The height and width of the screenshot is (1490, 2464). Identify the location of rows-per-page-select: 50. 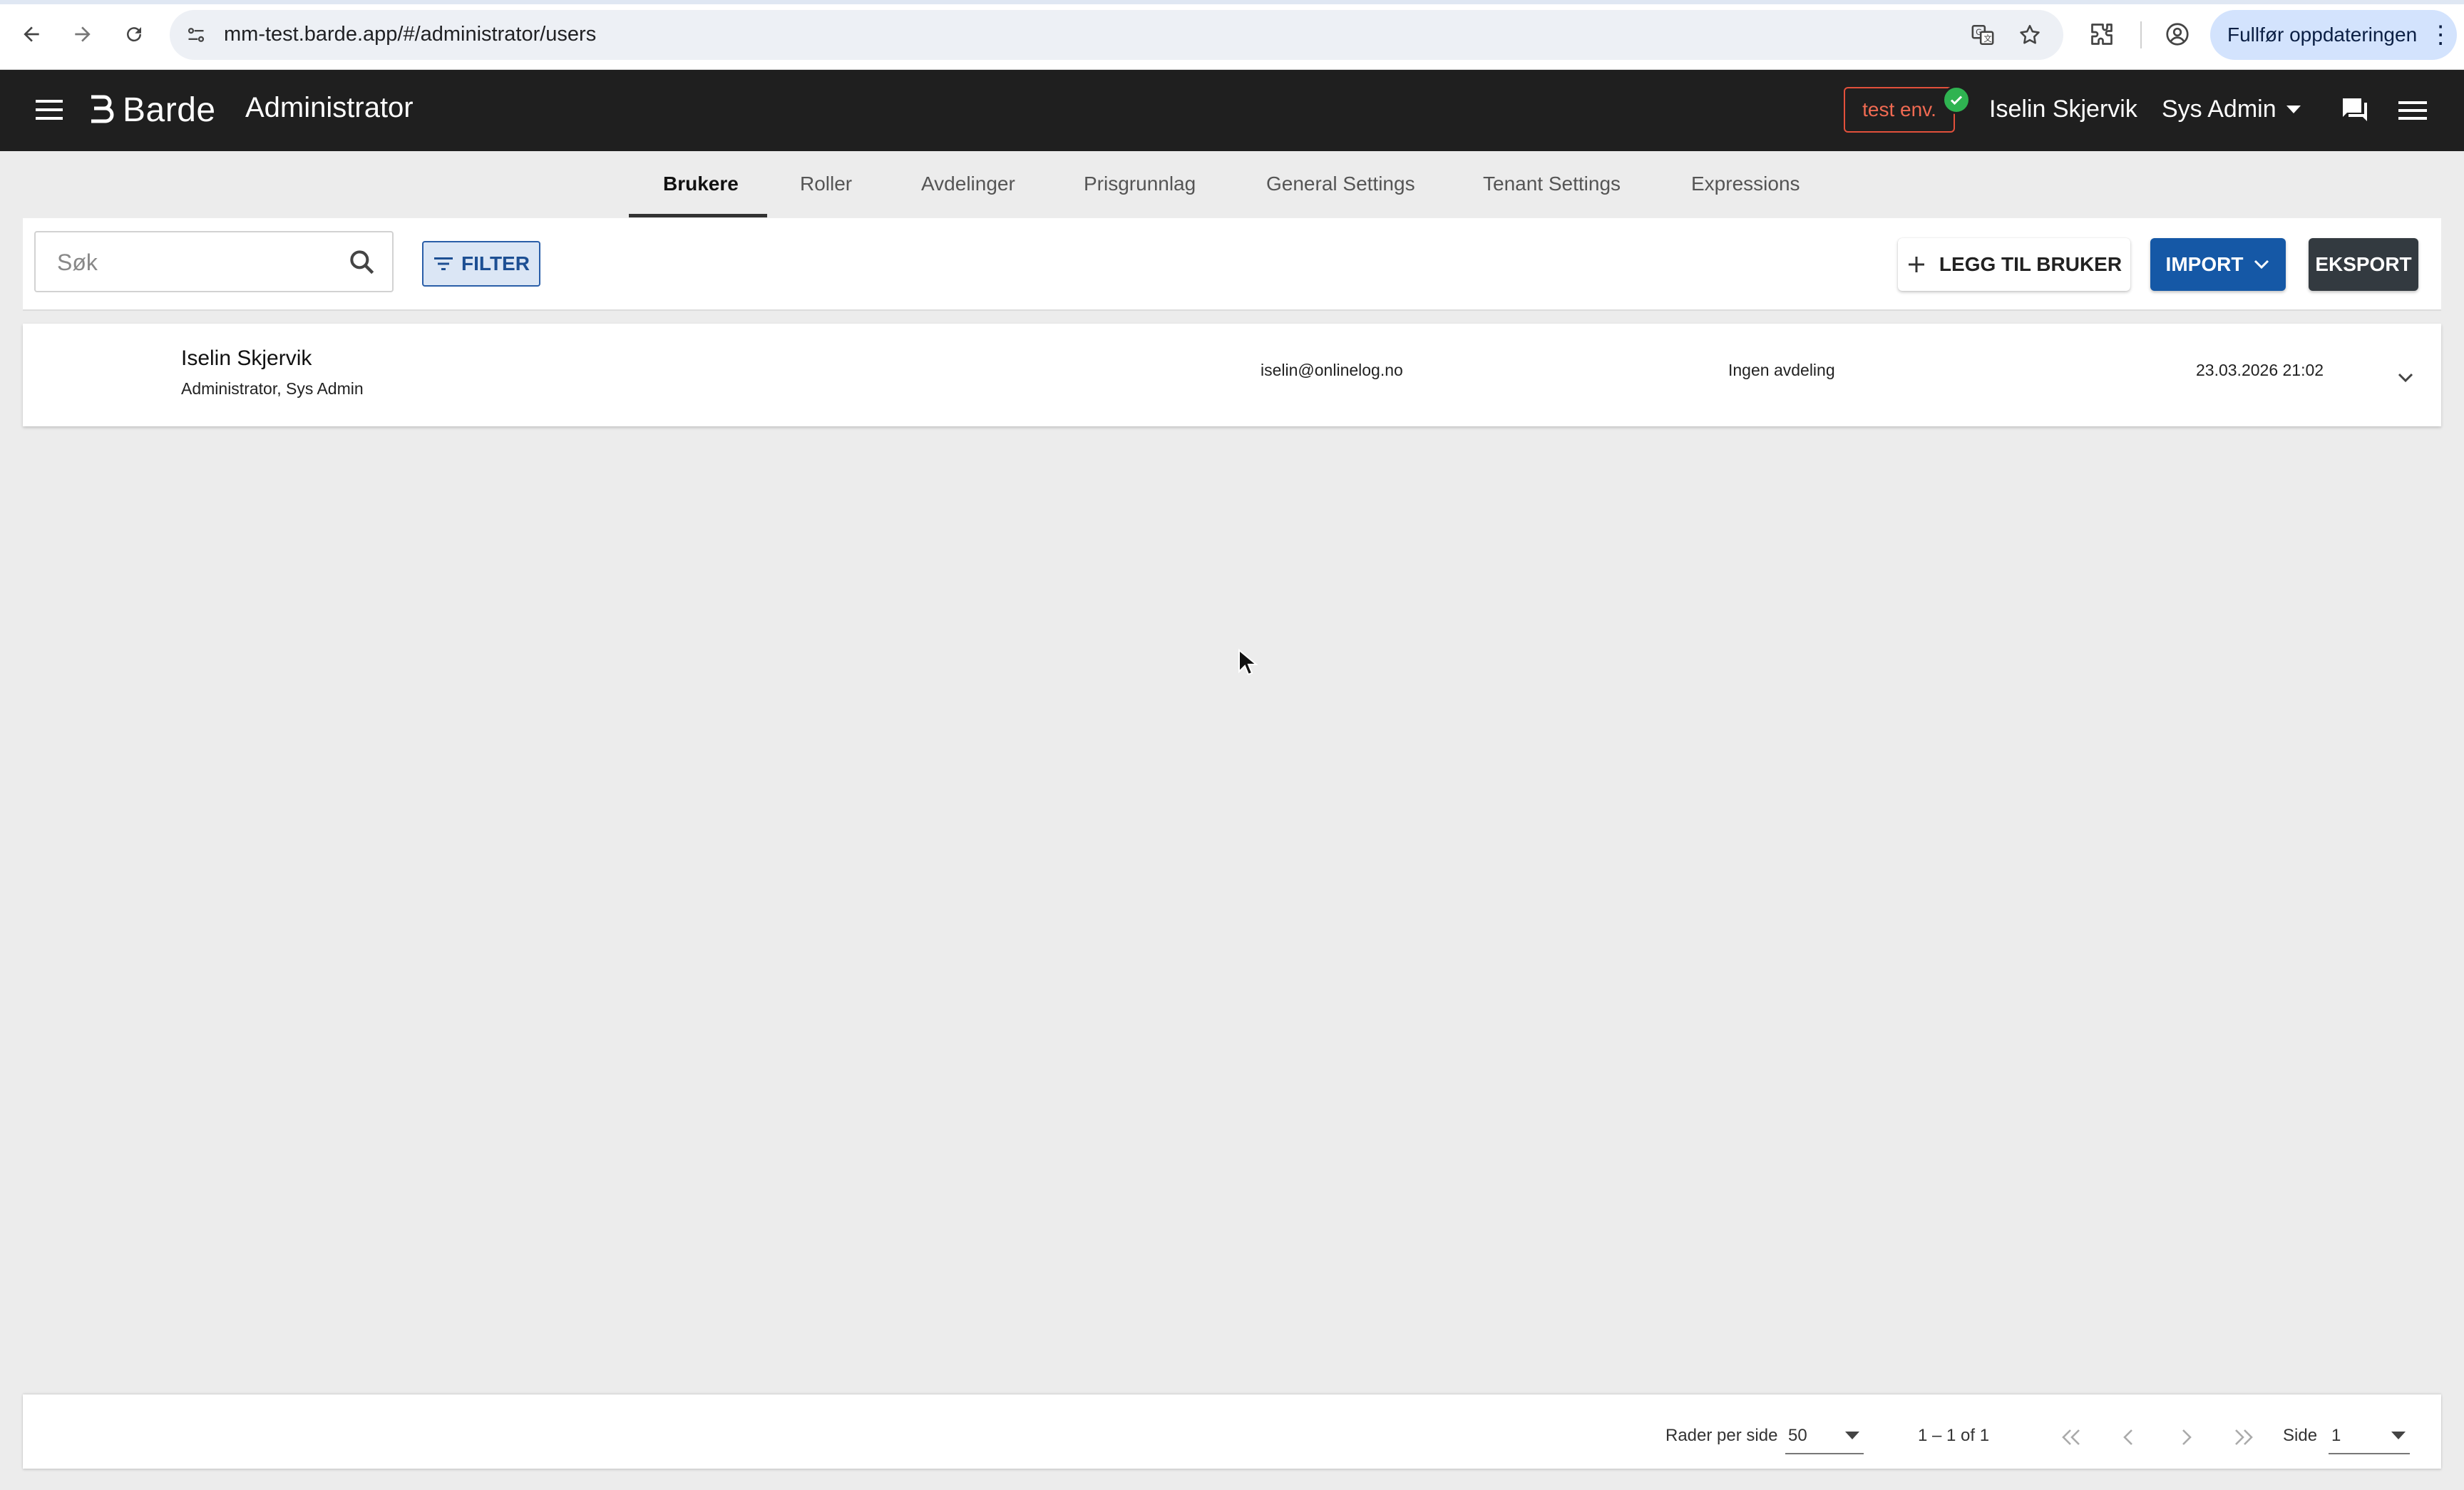
(1824, 1438).